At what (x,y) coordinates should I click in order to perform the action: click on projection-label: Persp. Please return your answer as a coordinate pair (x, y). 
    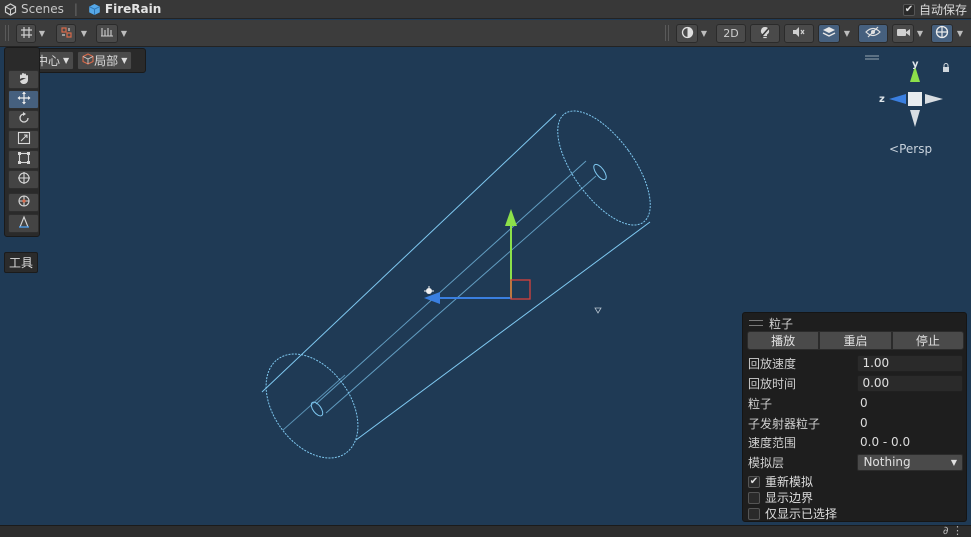
    Looking at the image, I should click on (916, 149).